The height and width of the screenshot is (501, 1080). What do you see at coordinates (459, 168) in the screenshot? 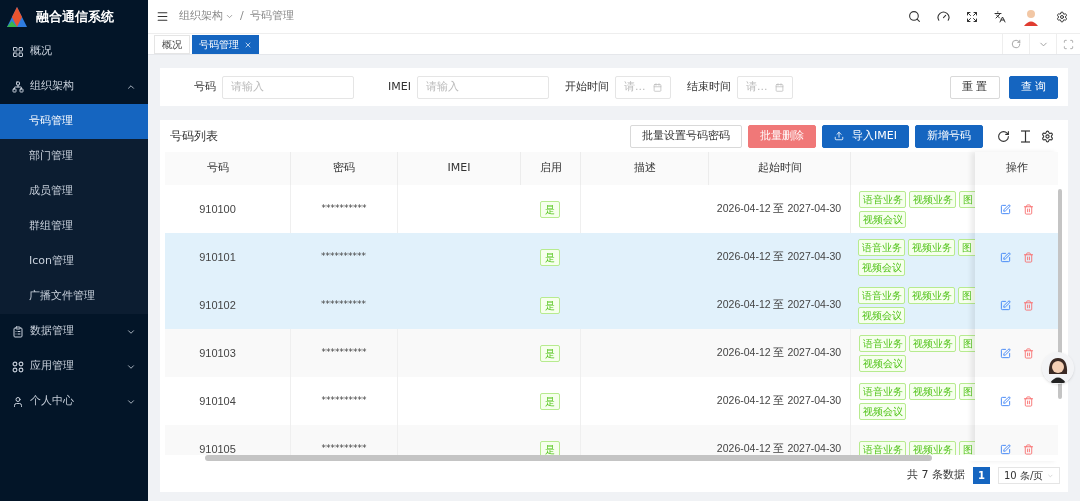
I see `column-header: IMEI` at bounding box center [459, 168].